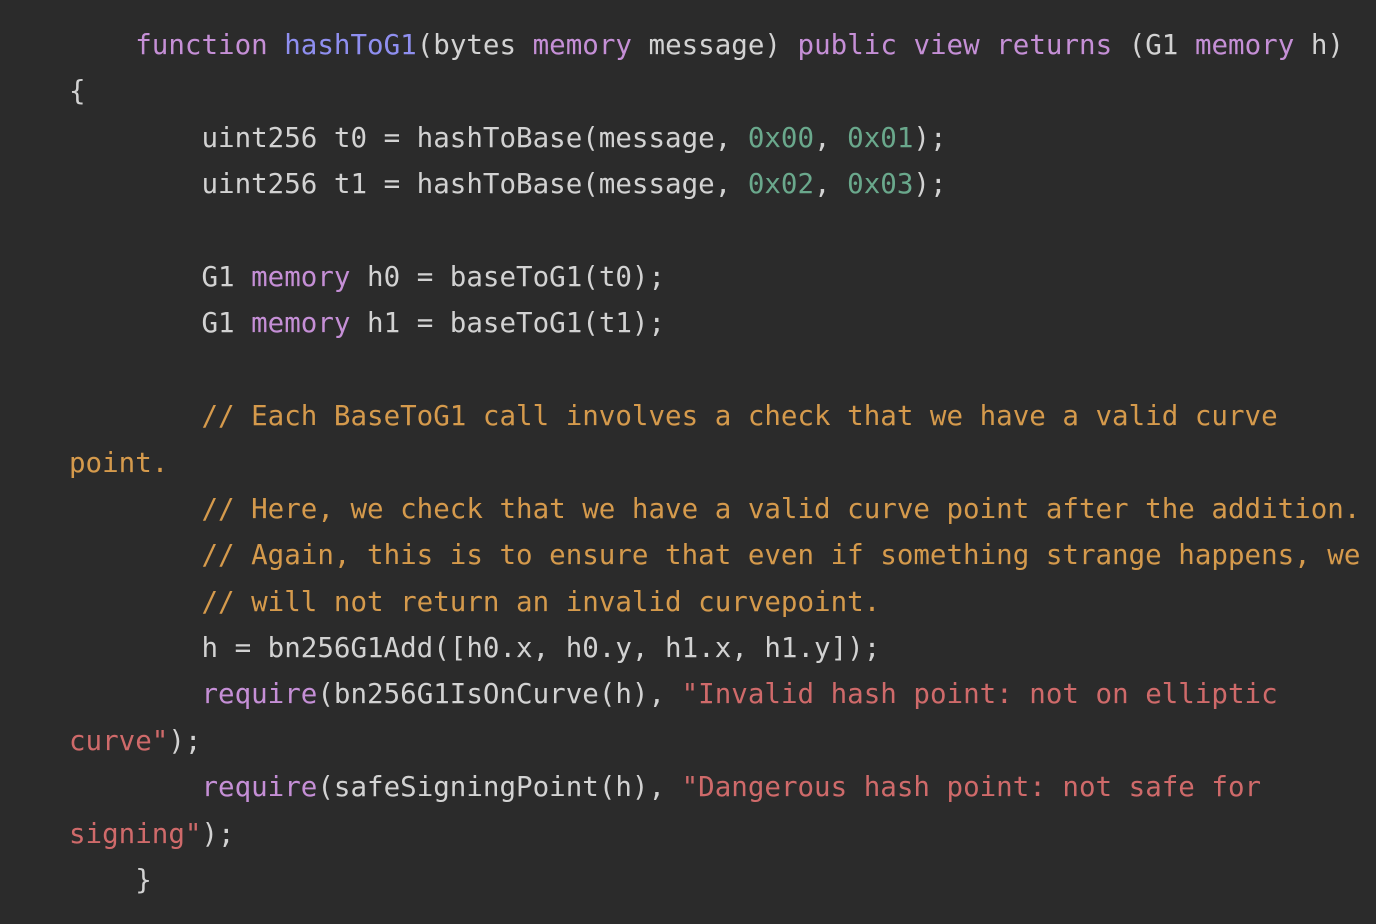 This screenshot has width=1376, height=924. I want to click on code-token-string: signing", so click(135, 833).